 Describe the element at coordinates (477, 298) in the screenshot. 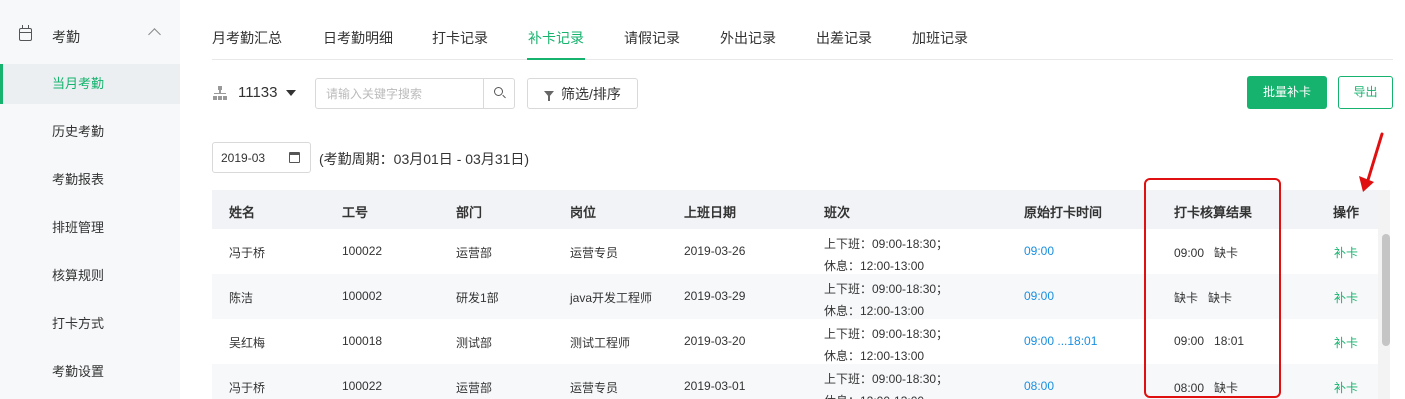

I see `cell-department: 研发1部` at that location.